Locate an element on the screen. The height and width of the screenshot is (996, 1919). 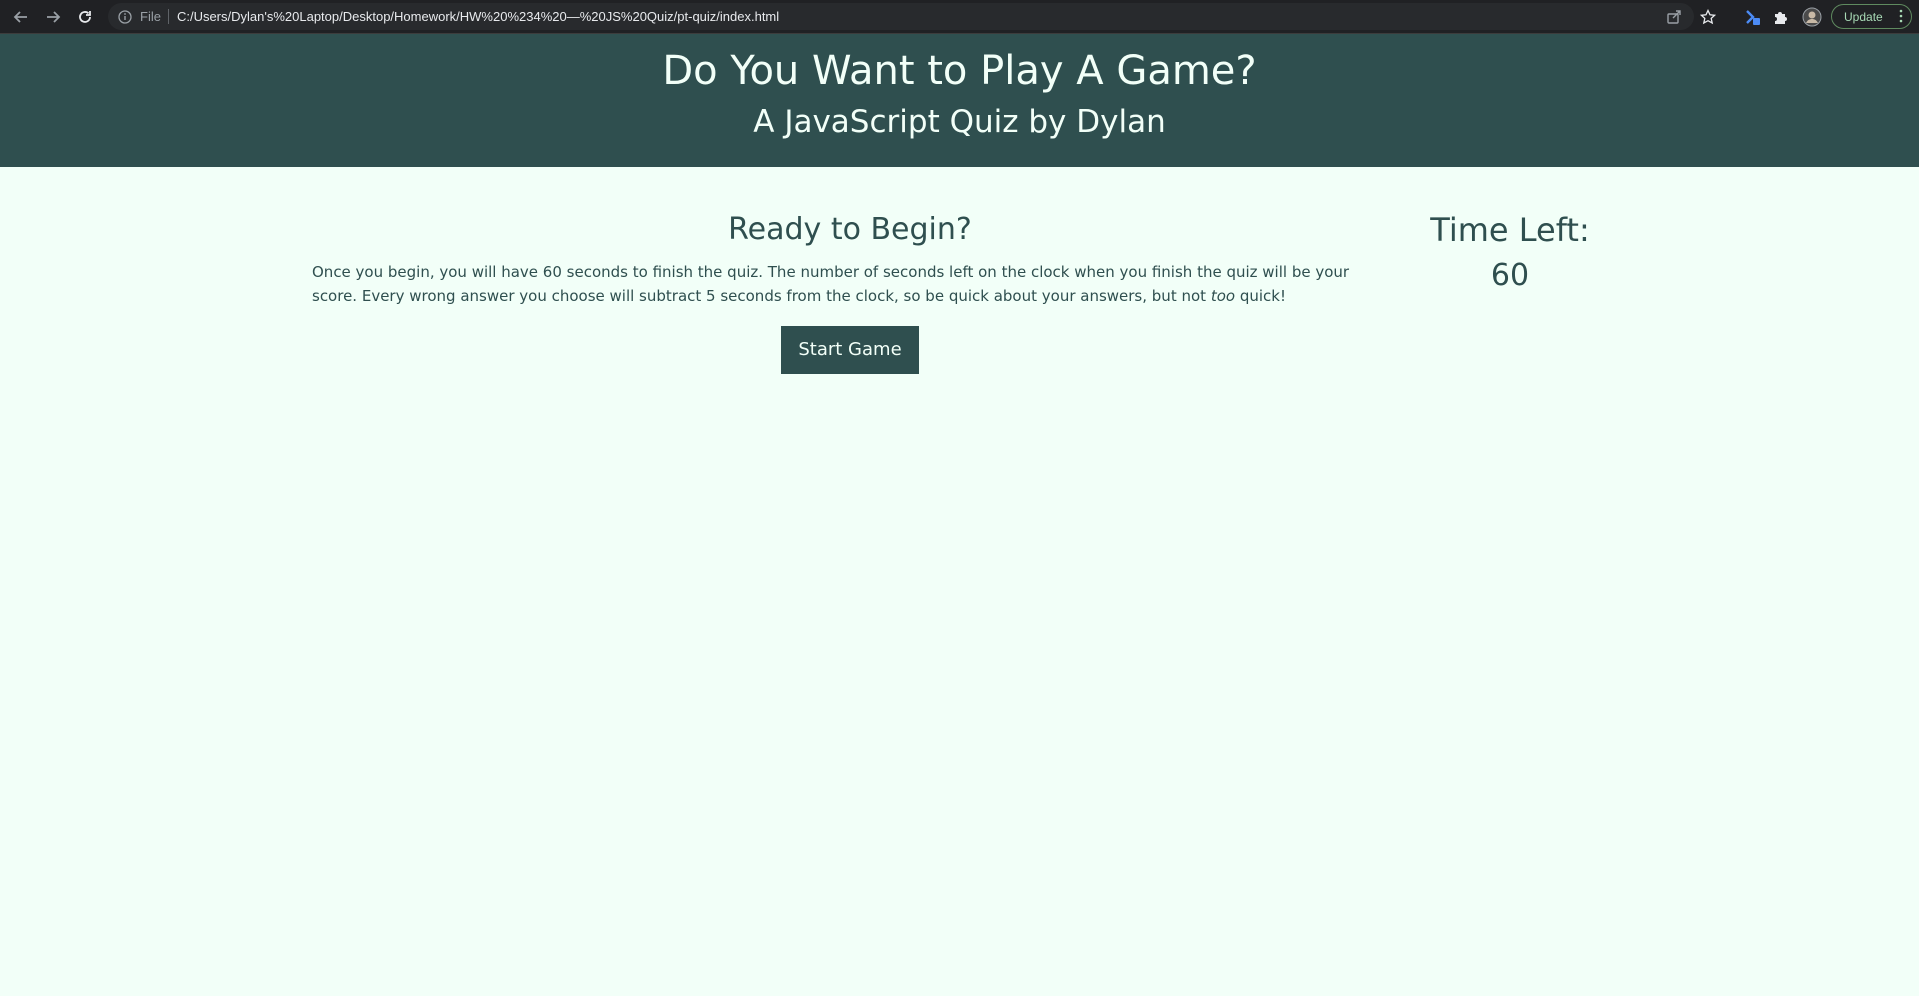
page-subtitle: A JavaScript Quiz by Dylan is located at coordinates (959, 122).